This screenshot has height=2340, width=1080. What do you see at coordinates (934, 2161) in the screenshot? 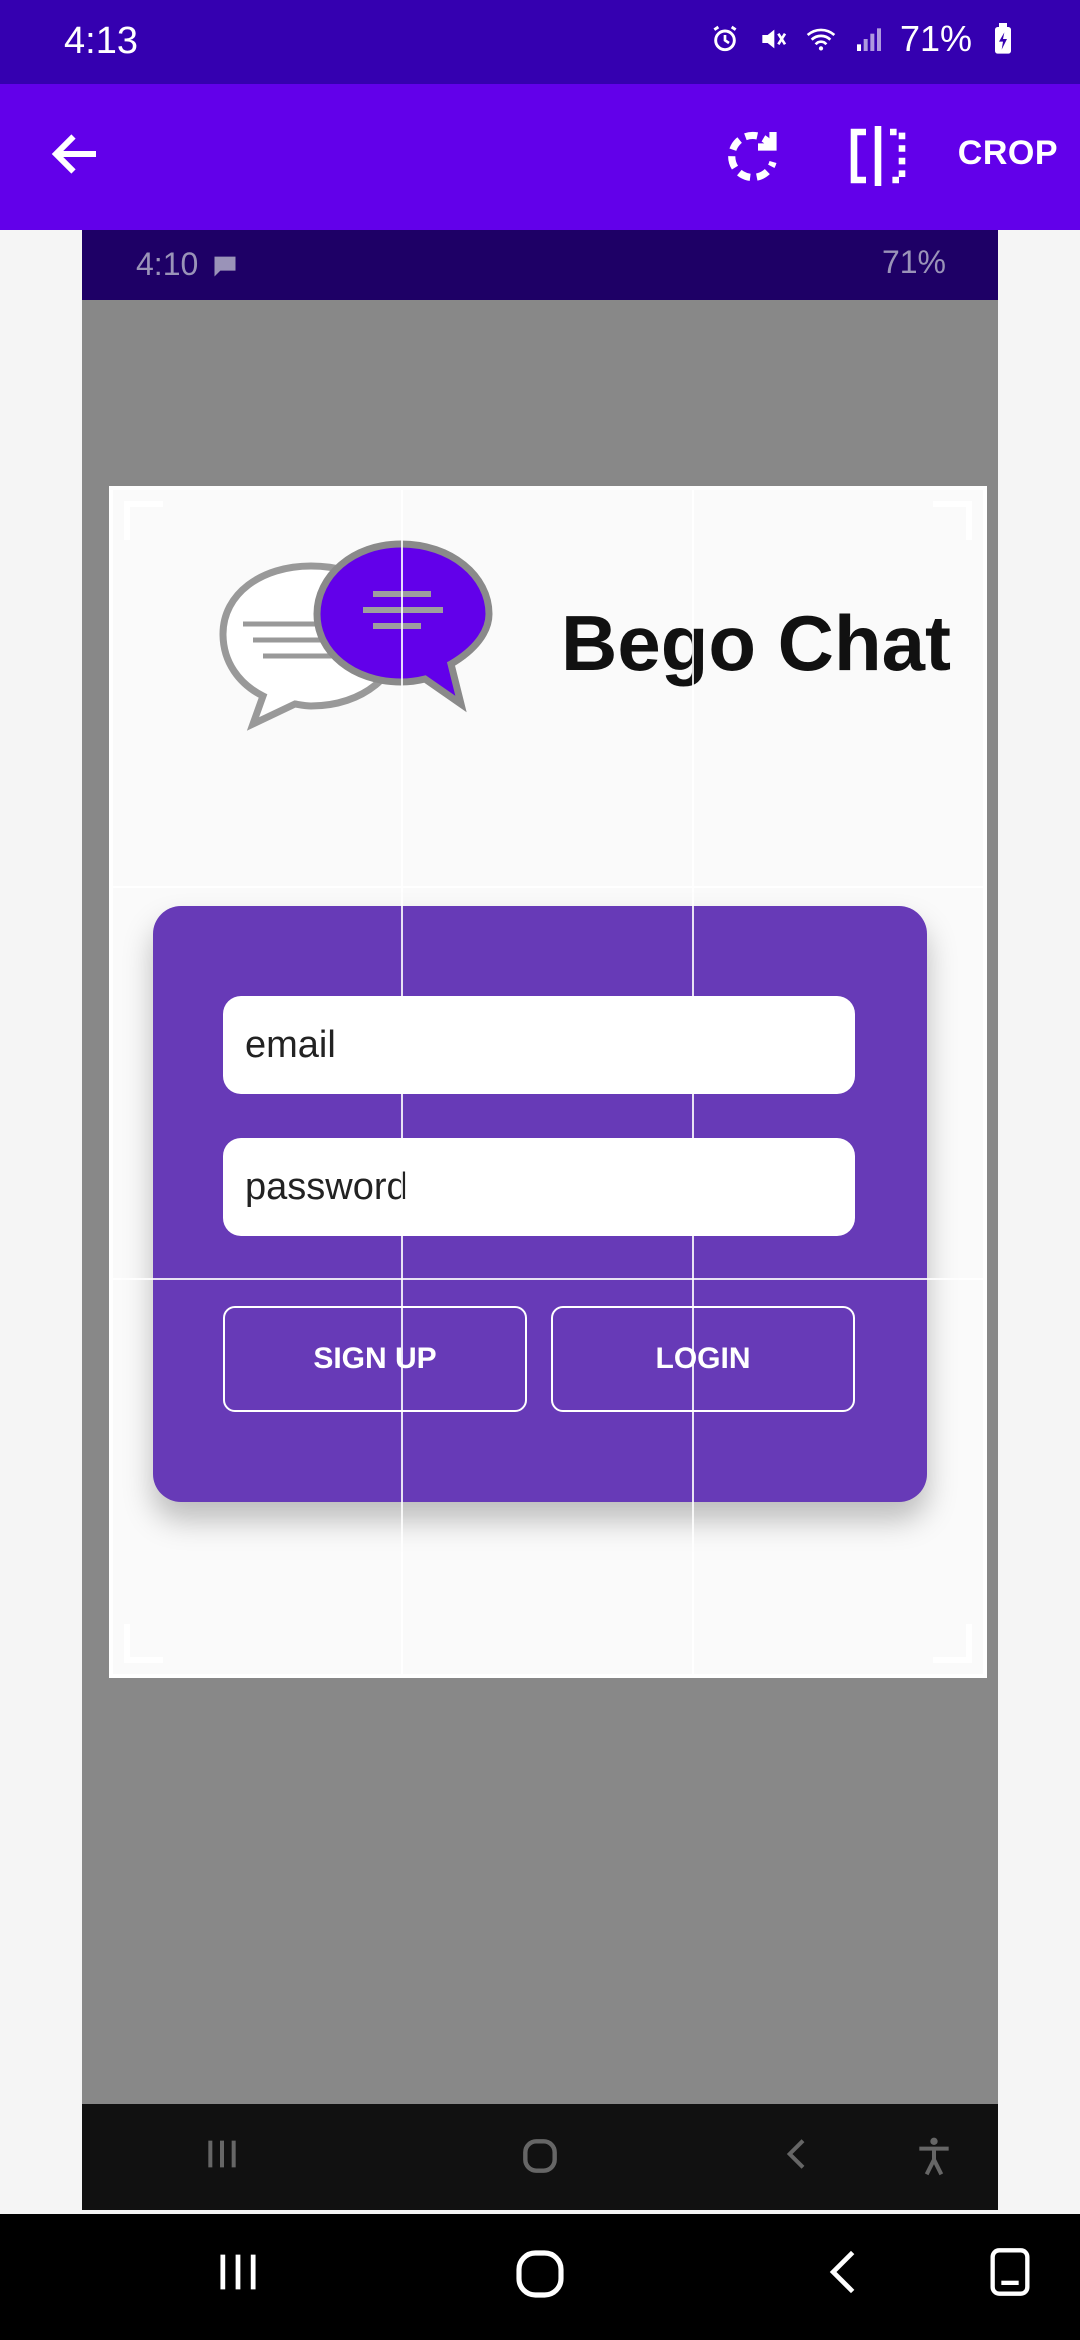
I see `inner-accessibility-icon` at bounding box center [934, 2161].